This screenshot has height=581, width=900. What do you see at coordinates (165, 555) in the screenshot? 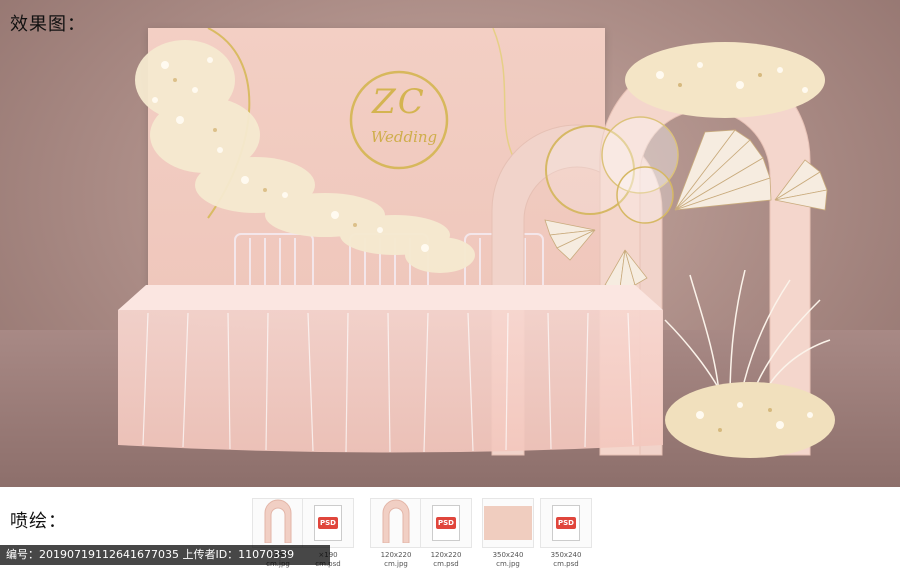
I see `footer-id-bar: 编号：20190719112641677035 上传者ID：11070339` at bounding box center [165, 555].